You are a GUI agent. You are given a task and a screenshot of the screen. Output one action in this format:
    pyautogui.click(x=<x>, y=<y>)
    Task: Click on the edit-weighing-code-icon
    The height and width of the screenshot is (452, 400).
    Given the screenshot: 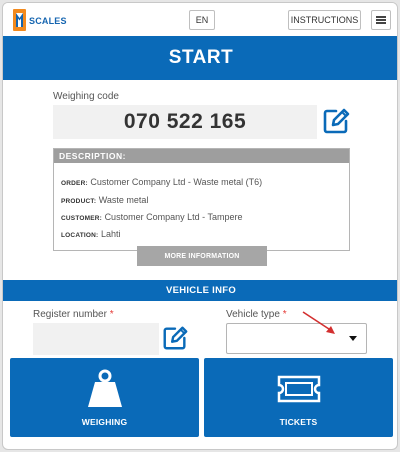 What is the action you would take?
    pyautogui.click(x=336, y=121)
    